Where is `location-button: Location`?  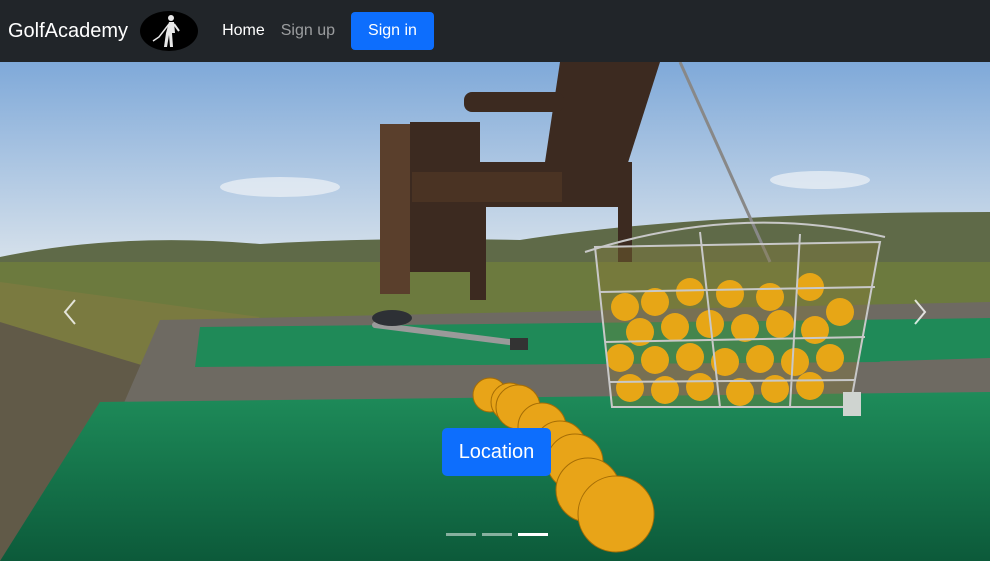 location-button: Location is located at coordinates (496, 452).